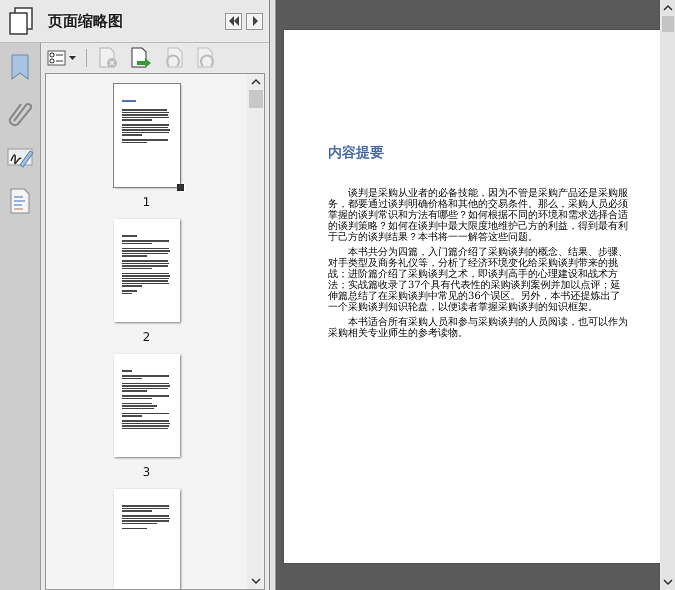 This screenshot has width=675, height=590. Describe the element at coordinates (72, 58) in the screenshot. I see `caret-icon` at that location.